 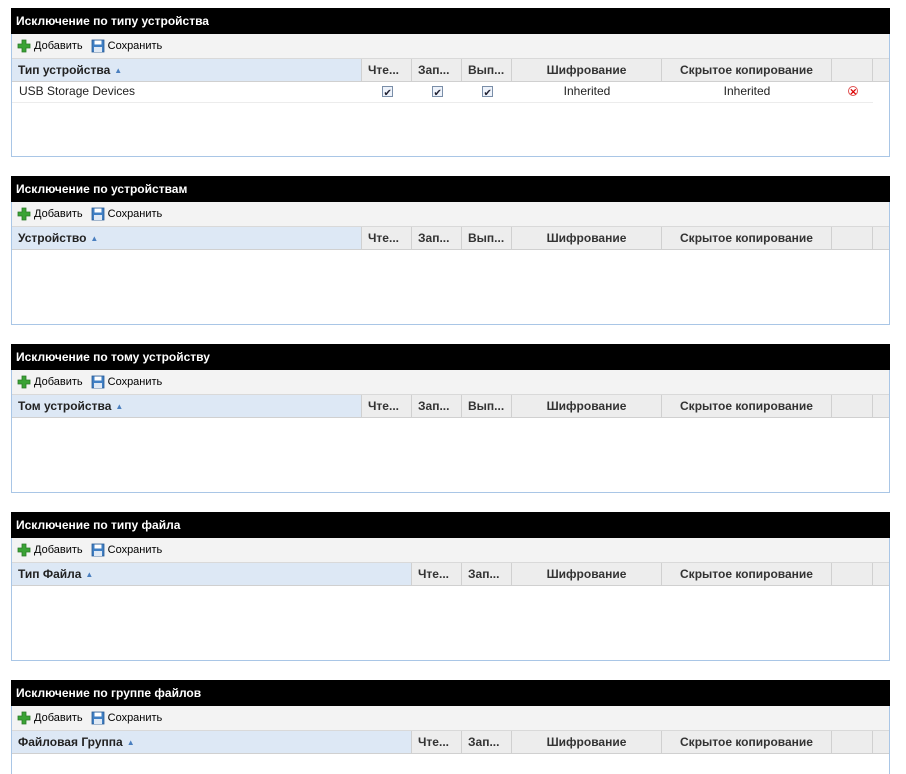 I want to click on delete-icon: ✕, so click(x=852, y=91).